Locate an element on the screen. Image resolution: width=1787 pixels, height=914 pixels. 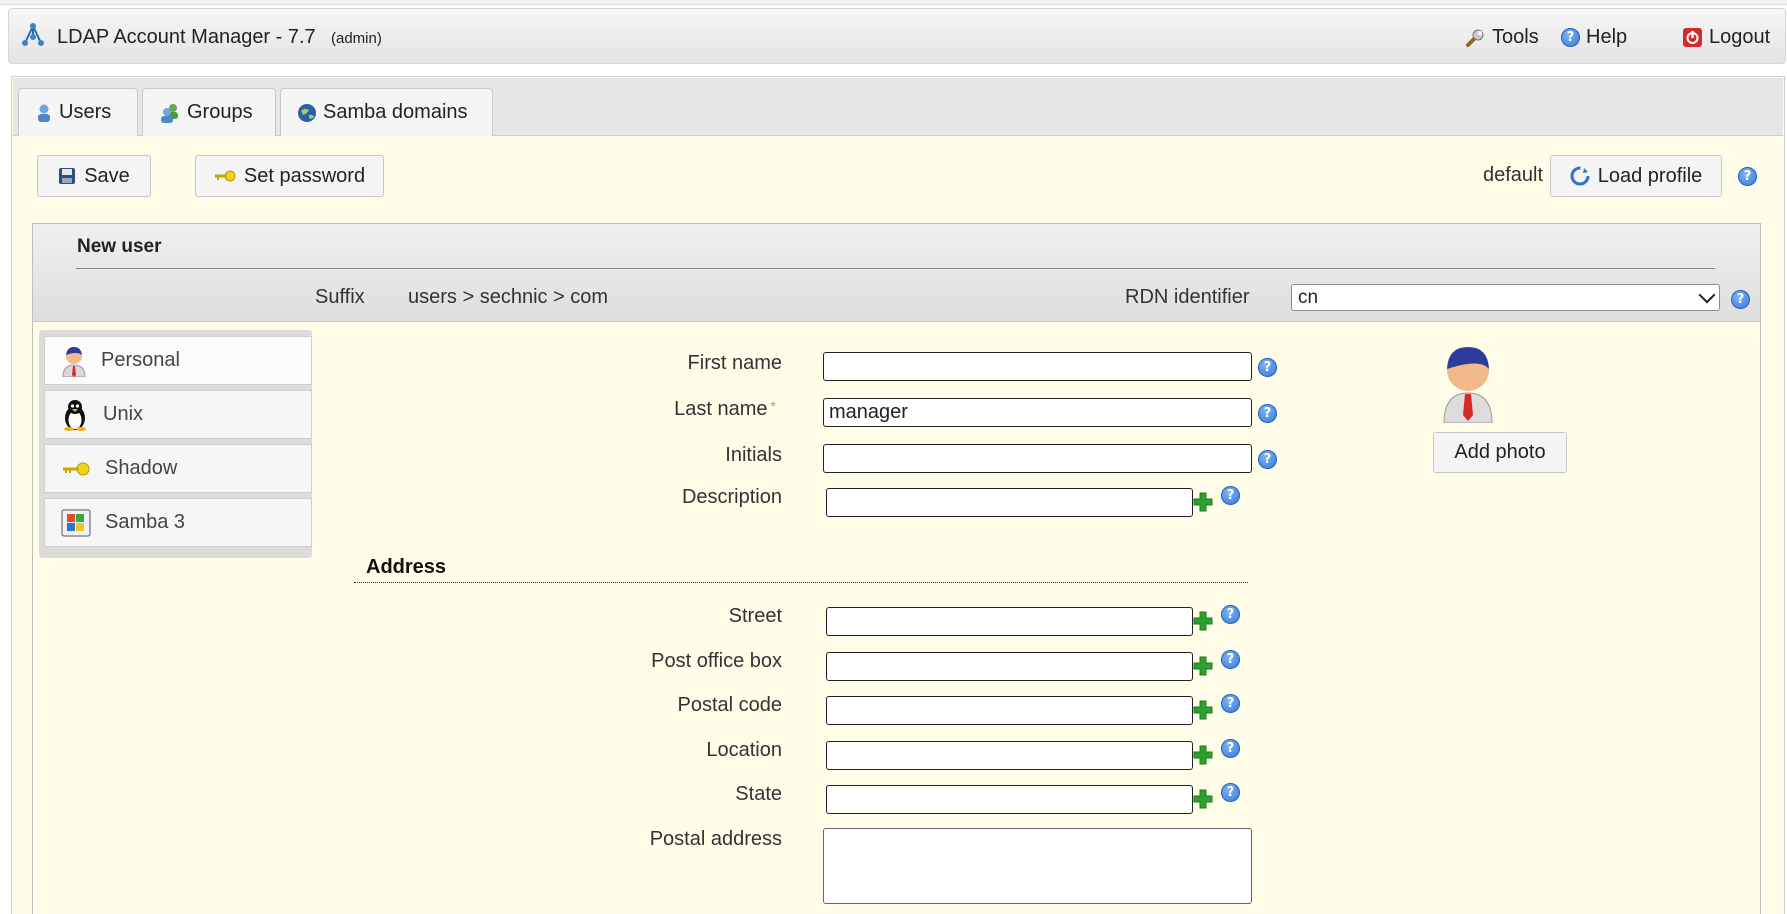
tools-label: Tools is located at coordinates (1515, 37).